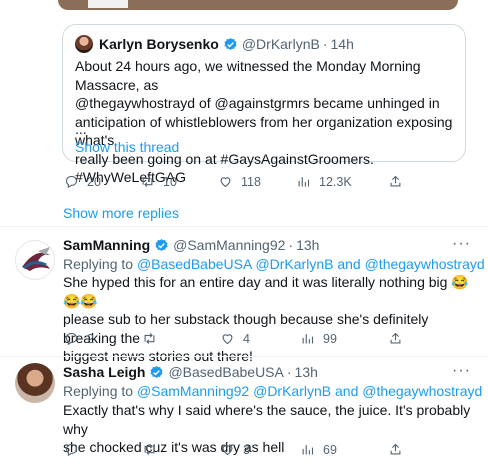 Image resolution: width=488 pixels, height=470 pixels. Describe the element at coordinates (229, 245) in the screenshot. I see `reply-author-handle: @SamManning92` at that location.